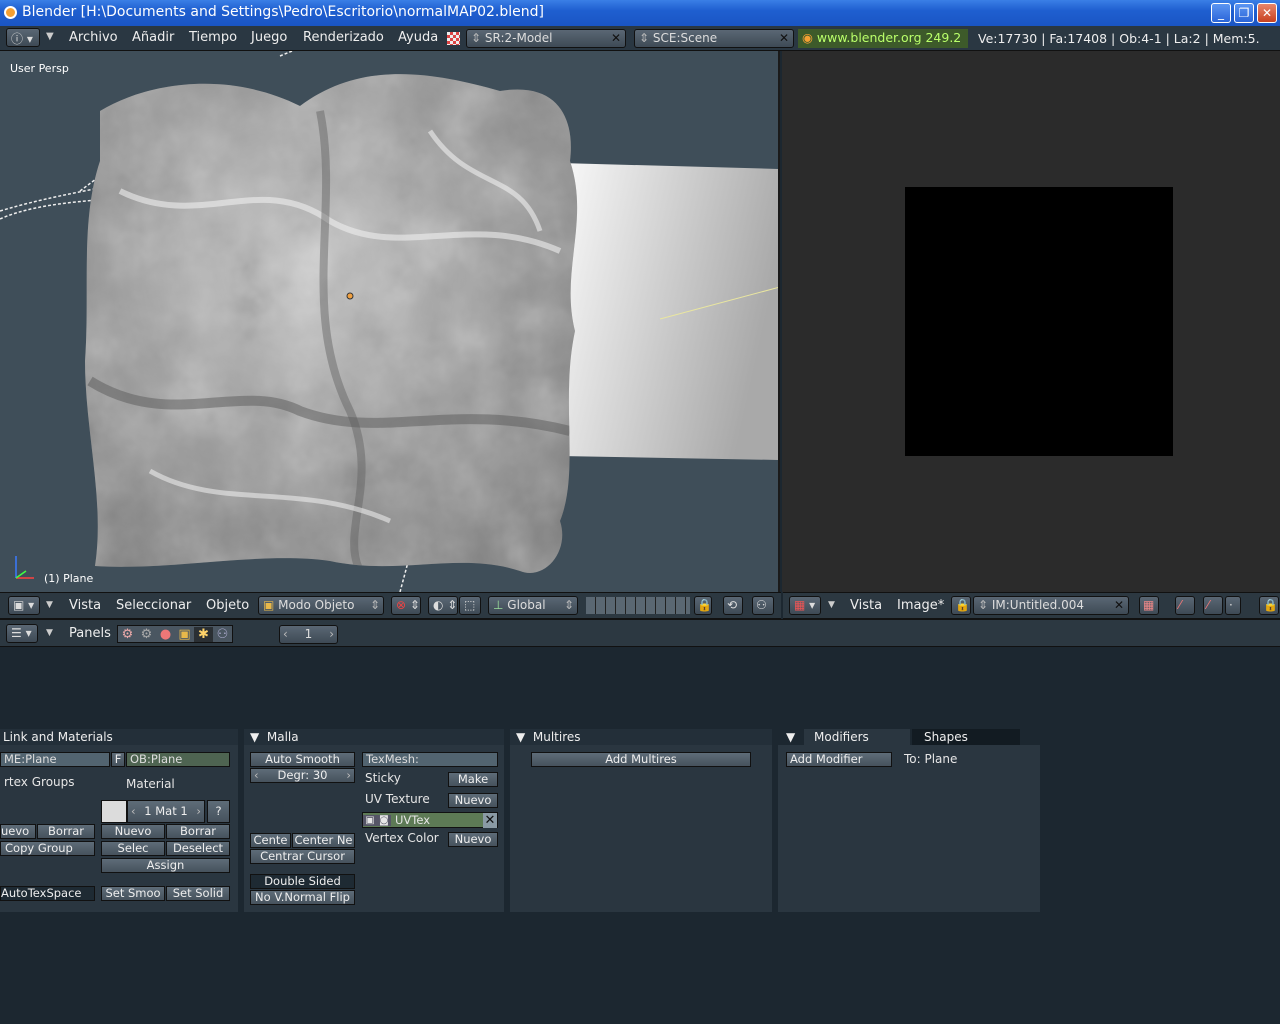  What do you see at coordinates (66, 831) in the screenshot?
I see `vertex-group-delete-button: Borrar` at bounding box center [66, 831].